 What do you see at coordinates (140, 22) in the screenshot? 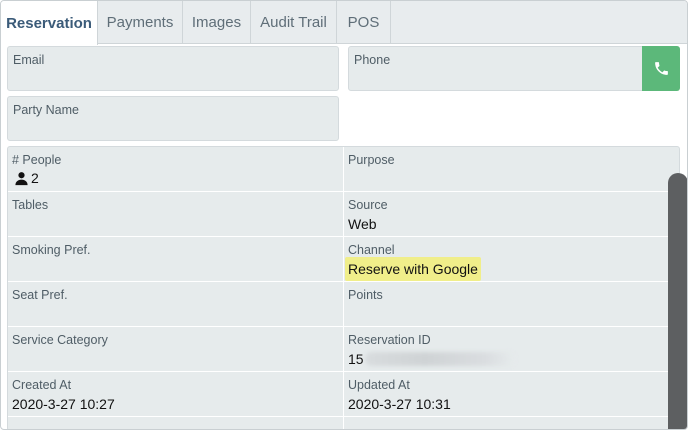
I see `tab-payments: Payments` at bounding box center [140, 22].